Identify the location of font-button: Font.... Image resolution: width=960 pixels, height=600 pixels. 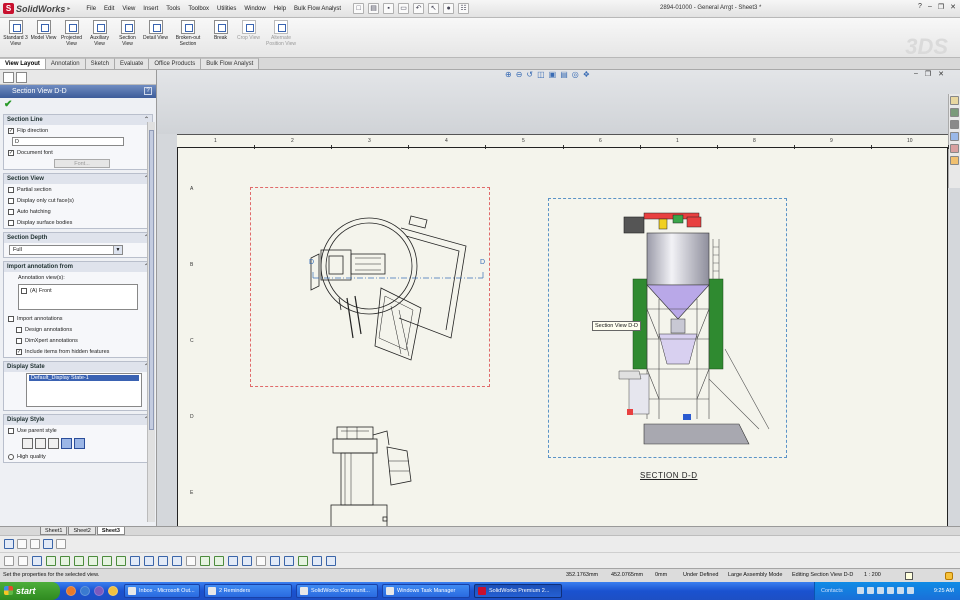
(82, 163).